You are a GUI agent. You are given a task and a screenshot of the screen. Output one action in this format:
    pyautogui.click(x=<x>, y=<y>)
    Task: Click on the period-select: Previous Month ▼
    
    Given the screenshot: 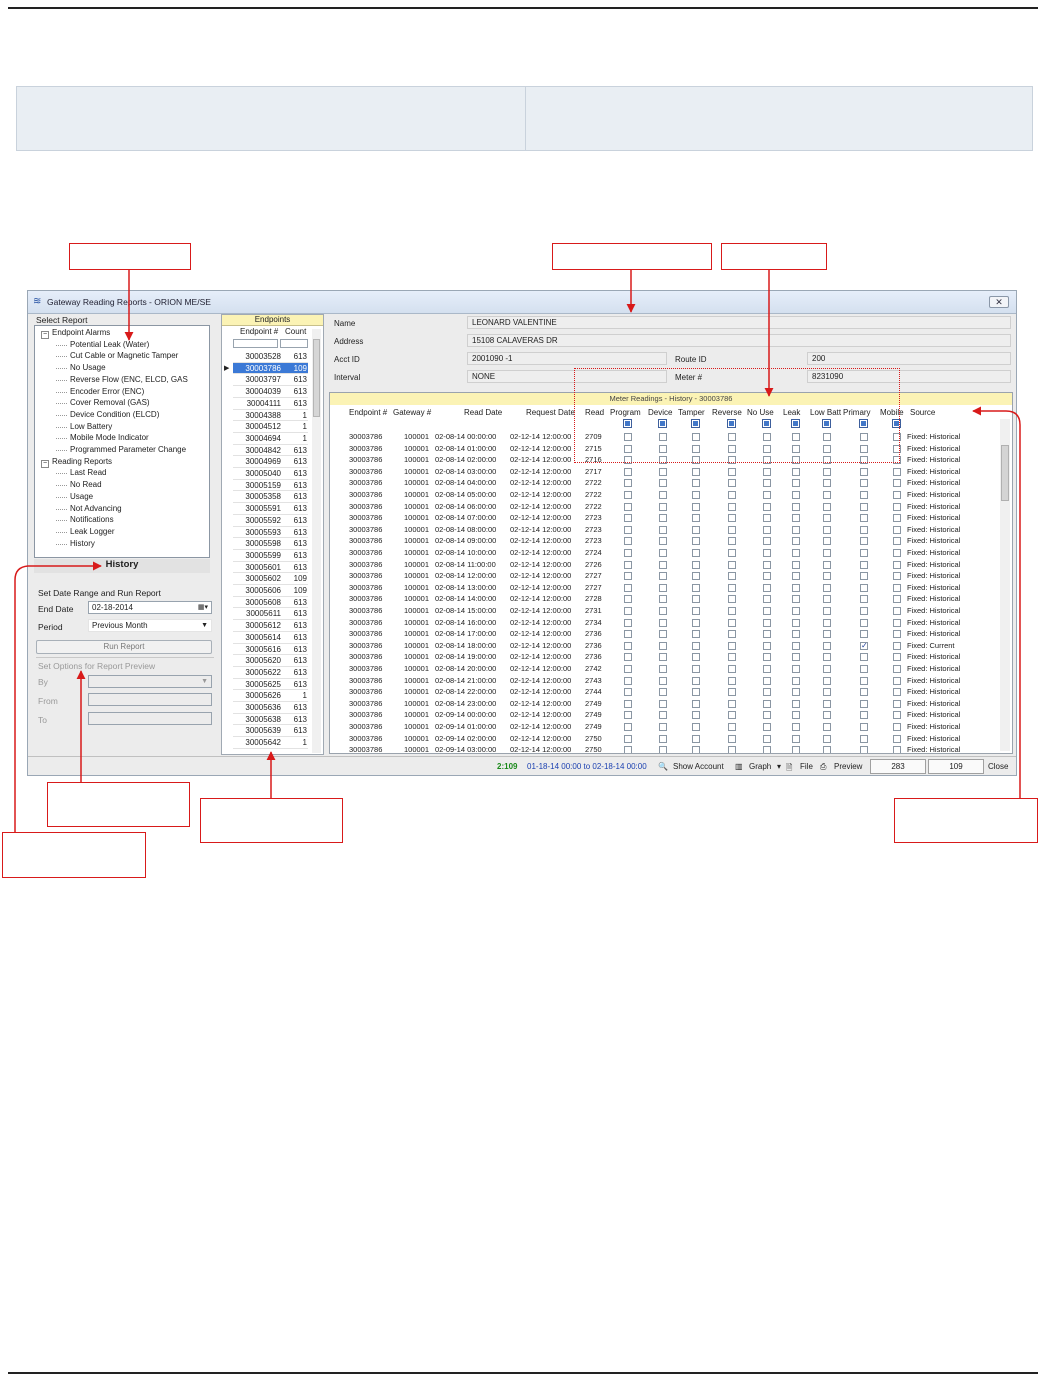 What is the action you would take?
    pyautogui.click(x=150, y=625)
    